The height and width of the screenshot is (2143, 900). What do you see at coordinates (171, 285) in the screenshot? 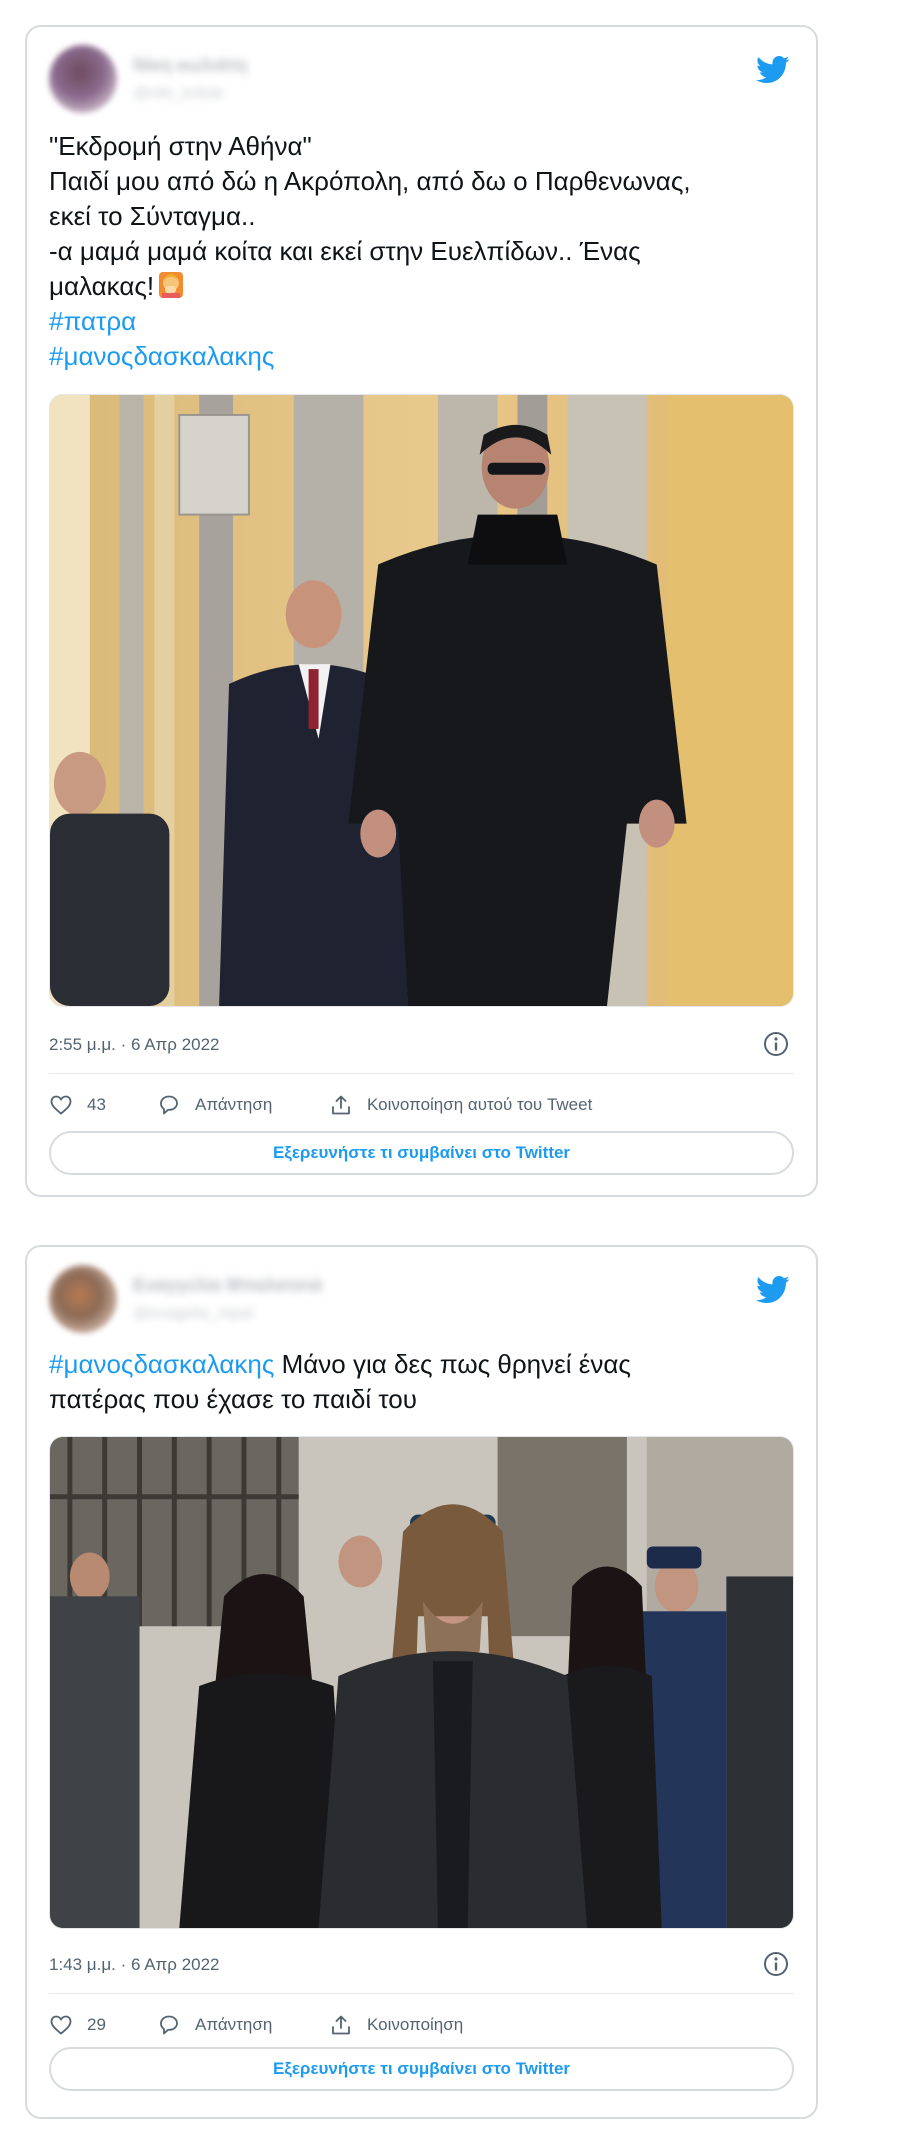
I see `facepalm-emoji-icon` at bounding box center [171, 285].